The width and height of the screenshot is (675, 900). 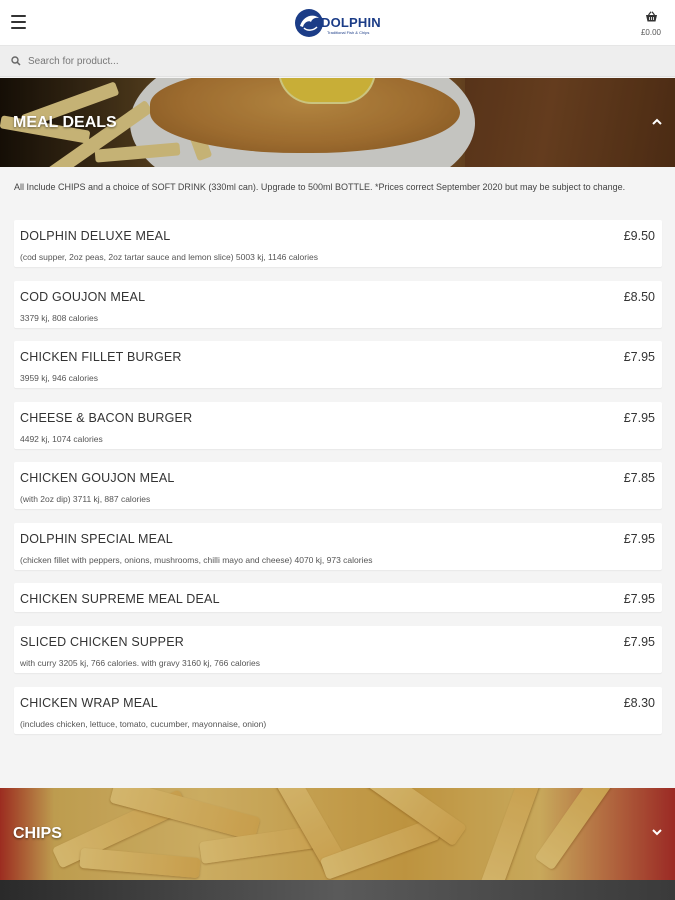 I want to click on category-banner-chips: CHIPS, so click(x=337, y=834).